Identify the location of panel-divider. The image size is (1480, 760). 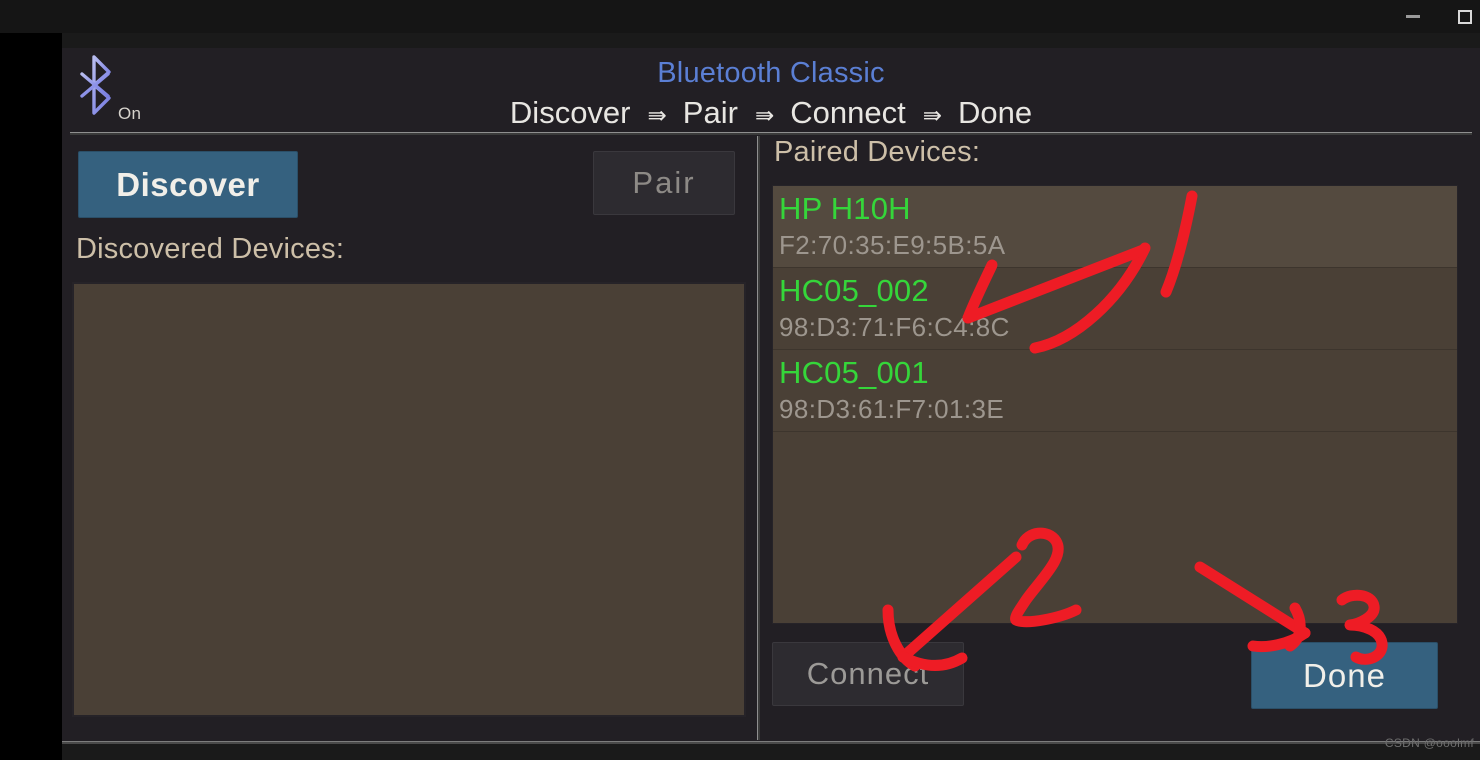
(758, 438).